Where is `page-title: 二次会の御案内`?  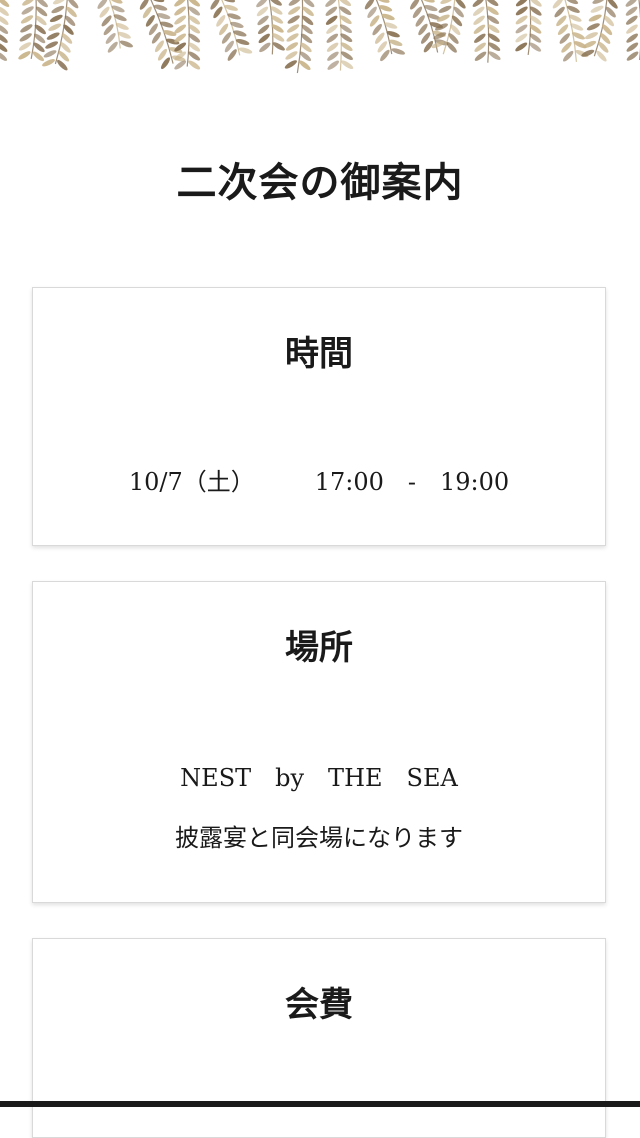 page-title: 二次会の御案内 is located at coordinates (320, 182).